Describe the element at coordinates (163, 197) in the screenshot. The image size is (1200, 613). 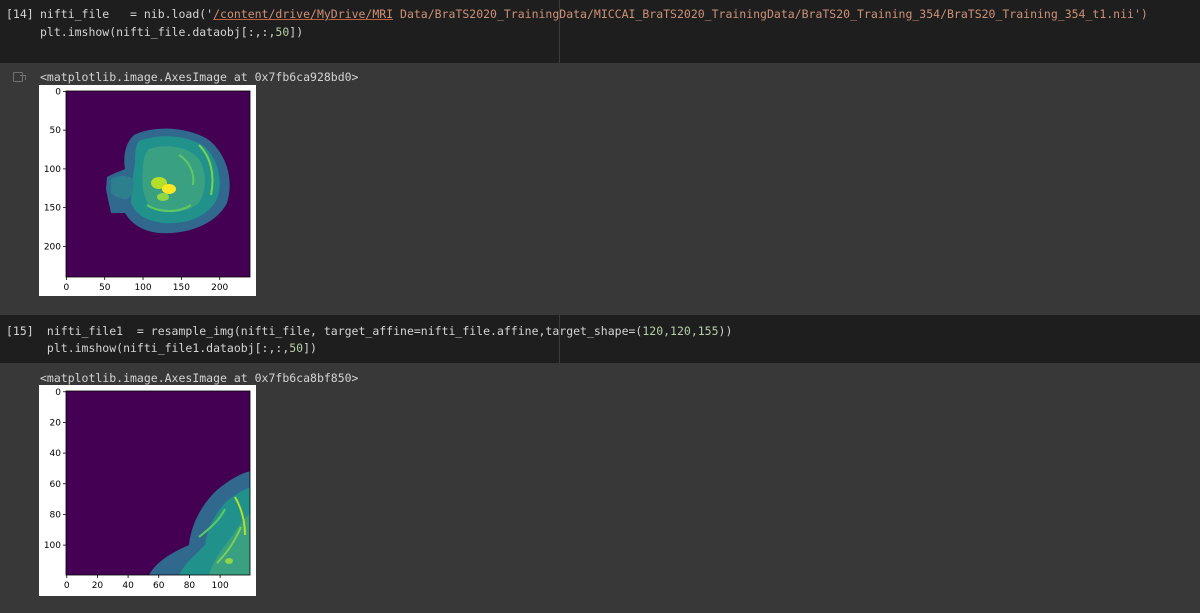
I see `thalamus` at that location.